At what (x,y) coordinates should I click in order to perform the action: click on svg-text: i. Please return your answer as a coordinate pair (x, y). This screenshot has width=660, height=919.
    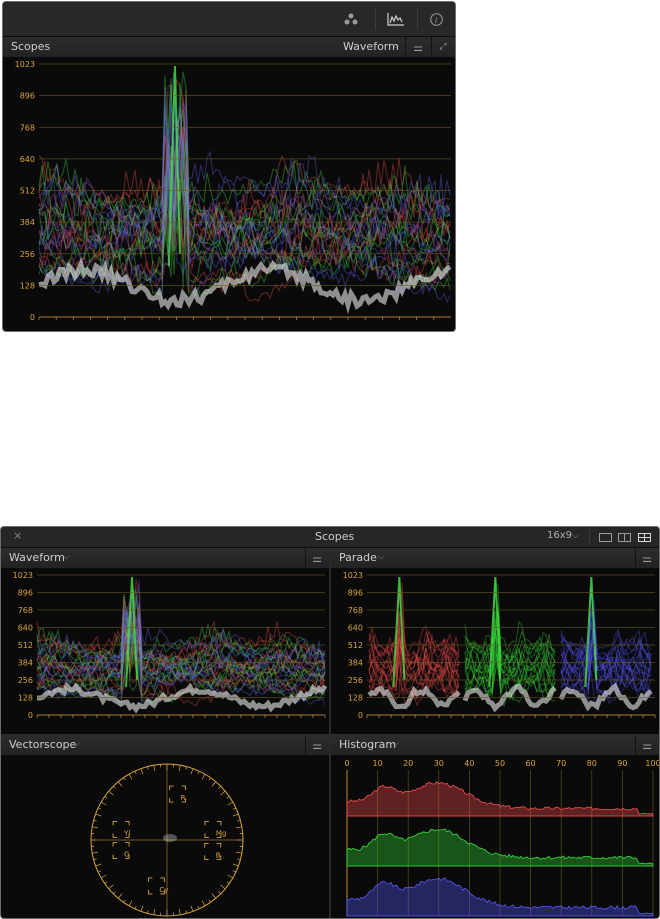
    Looking at the image, I should click on (436, 20).